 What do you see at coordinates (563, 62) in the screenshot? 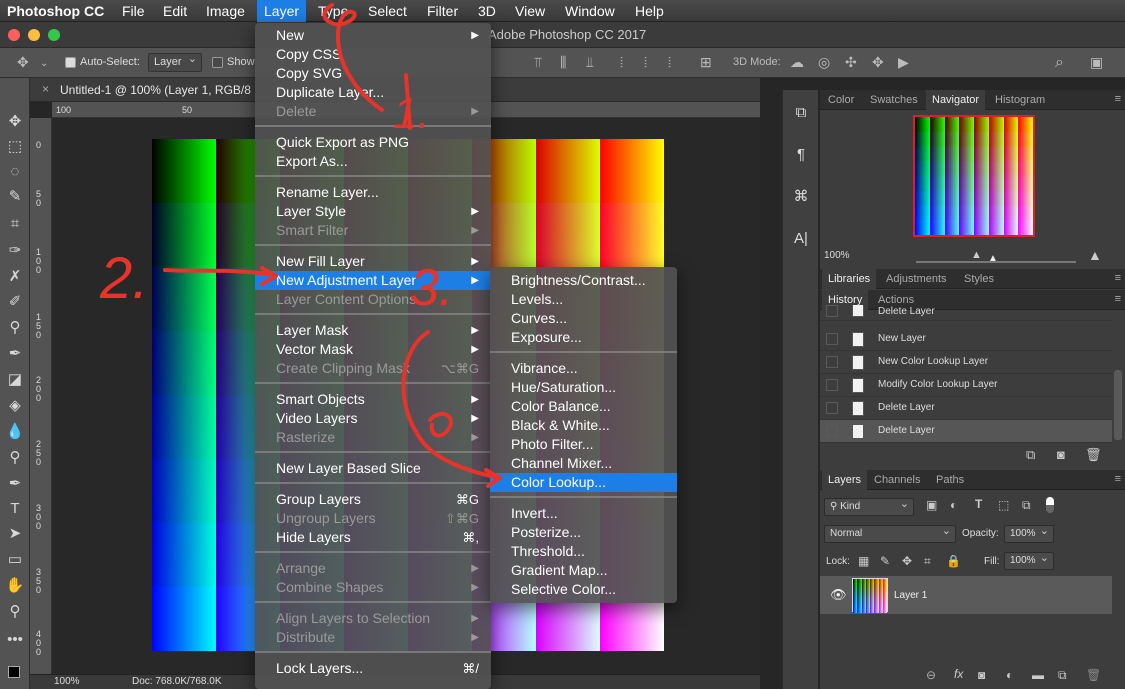
I see `align-middle-icon: ⫼` at bounding box center [563, 62].